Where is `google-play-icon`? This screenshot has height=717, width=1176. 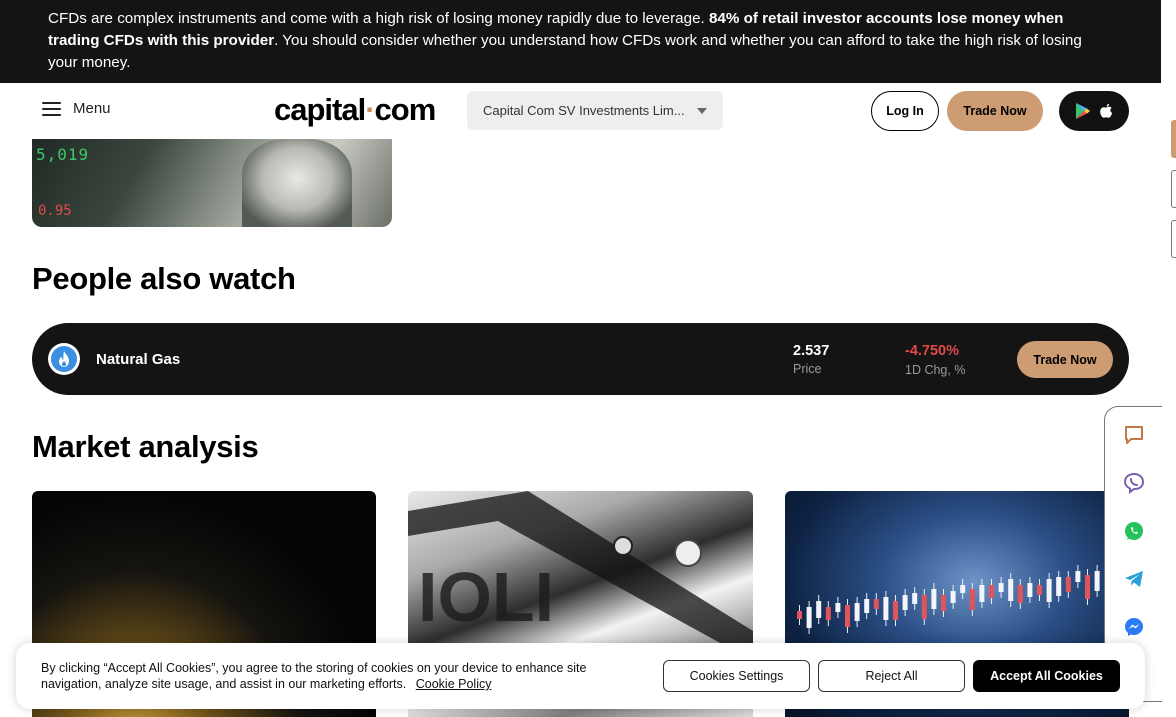 google-play-icon is located at coordinates (1082, 111).